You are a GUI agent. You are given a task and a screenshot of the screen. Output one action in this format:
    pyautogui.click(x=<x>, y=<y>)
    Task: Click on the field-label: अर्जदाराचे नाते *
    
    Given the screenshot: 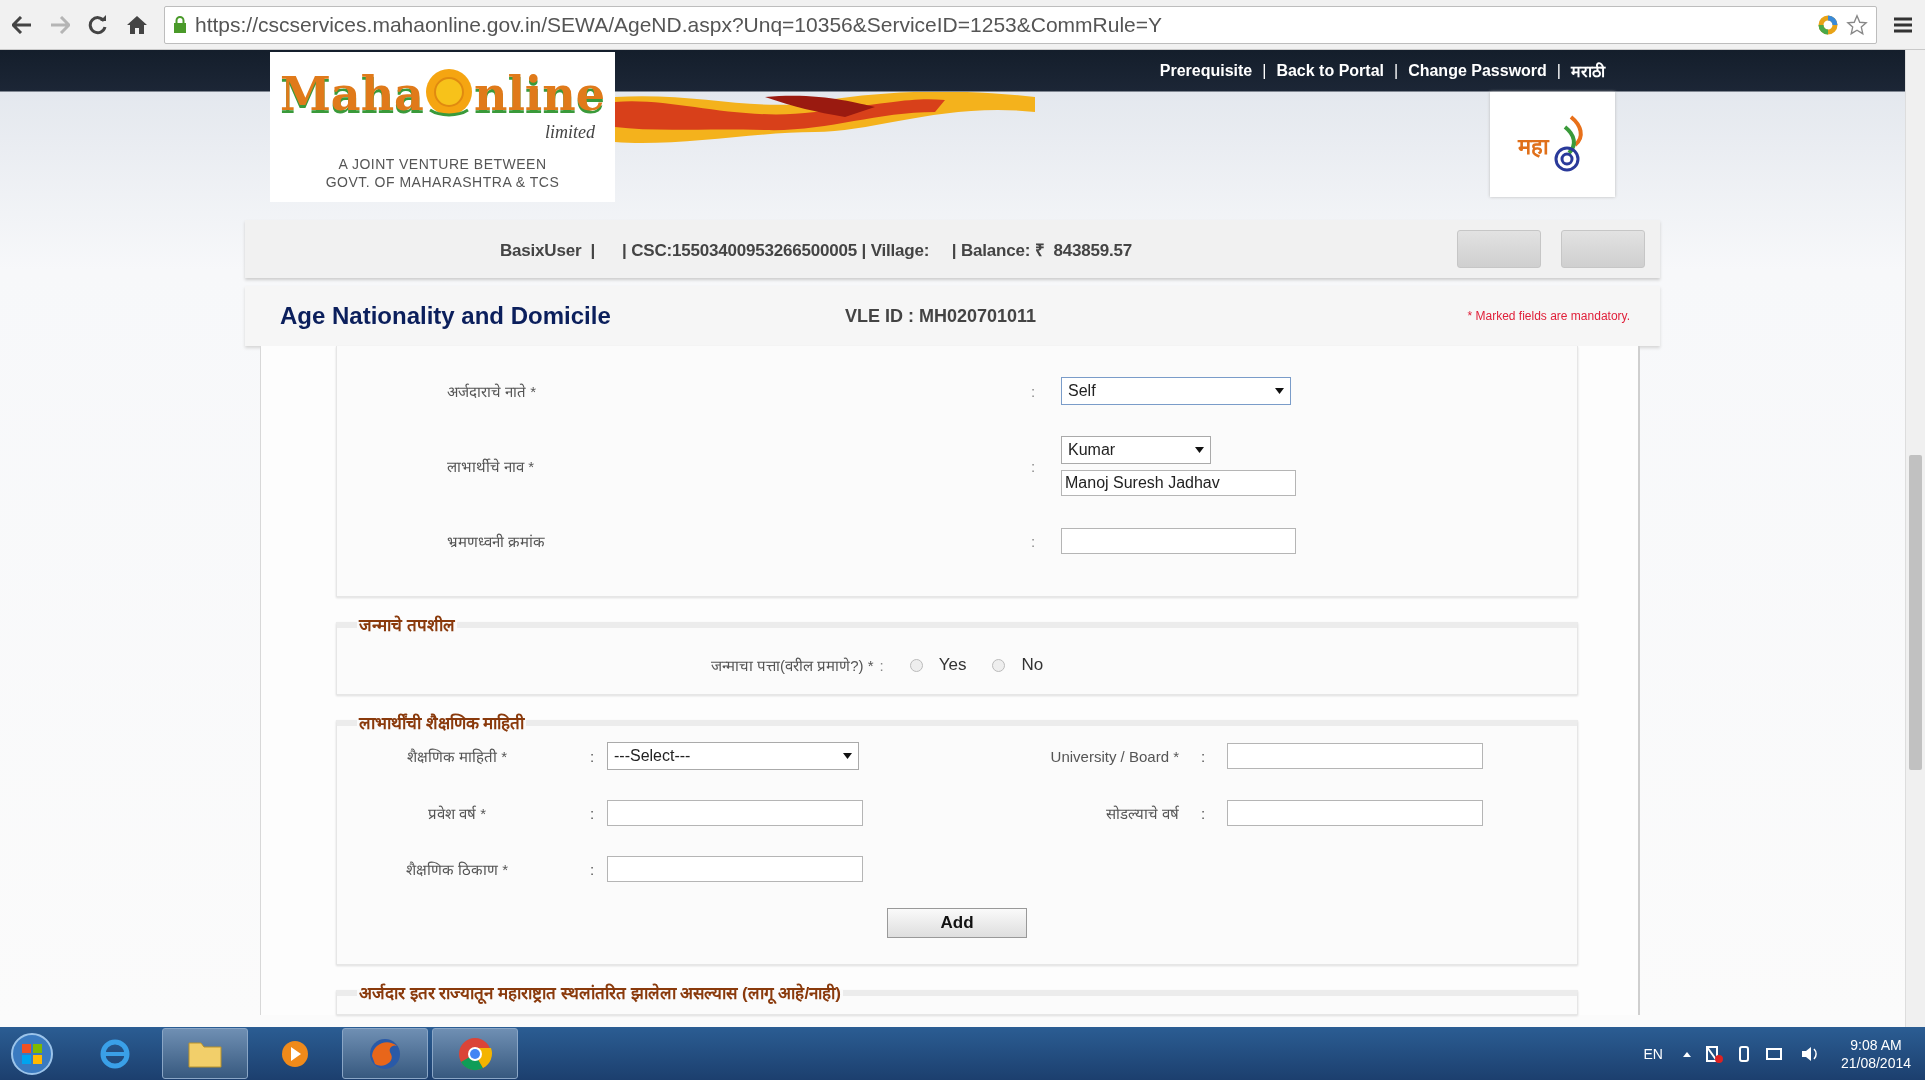 What is the action you would take?
    pyautogui.click(x=492, y=391)
    